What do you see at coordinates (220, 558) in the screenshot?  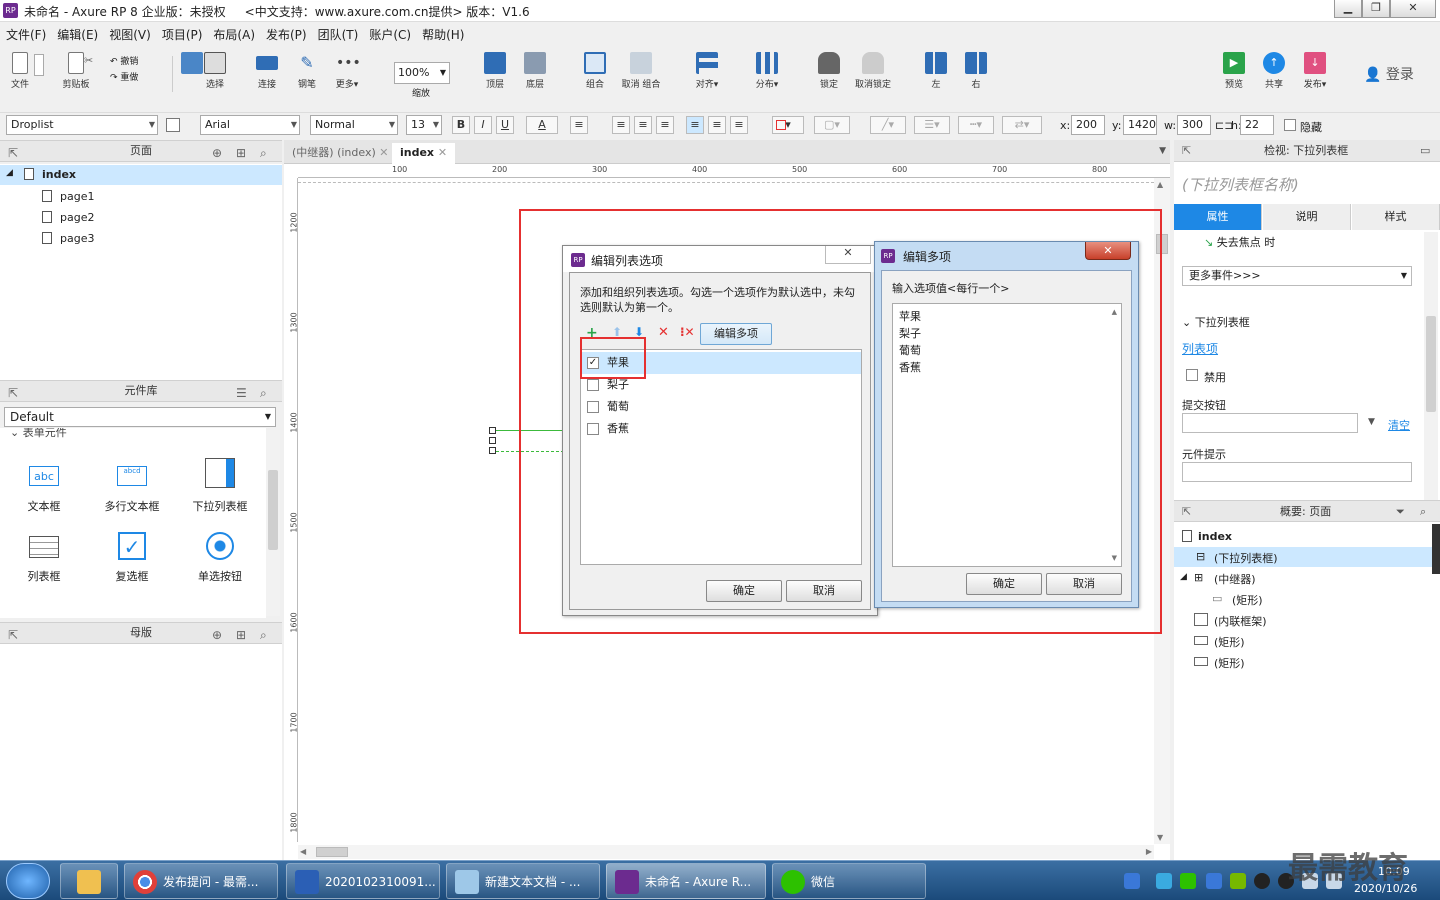 I see `widget-radio: 单选按钮` at bounding box center [220, 558].